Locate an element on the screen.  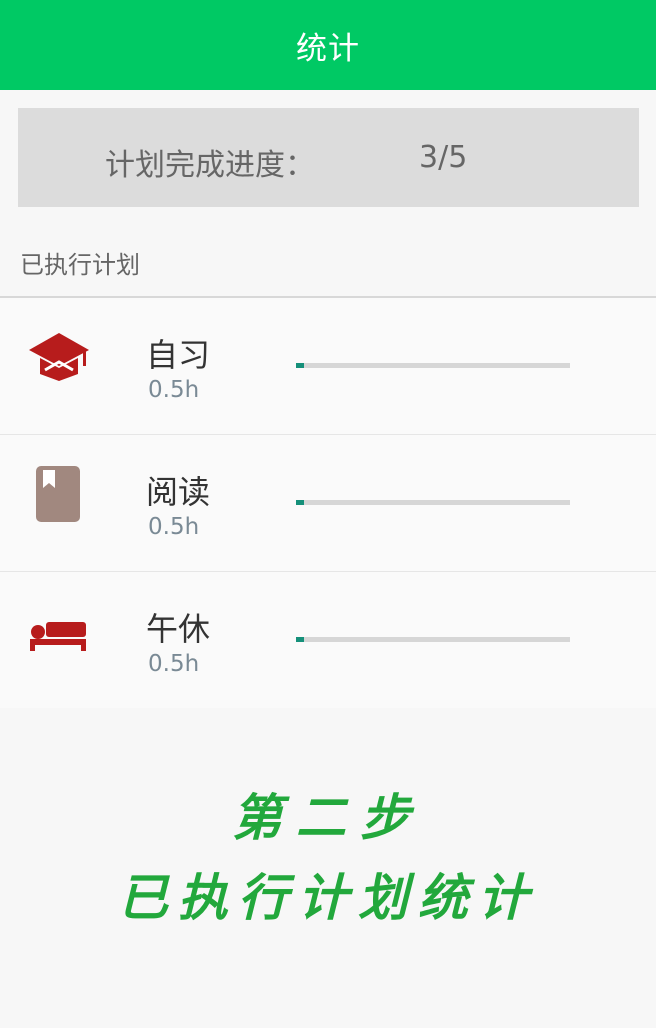
plan-name: 阅读 is located at coordinates (178, 492).